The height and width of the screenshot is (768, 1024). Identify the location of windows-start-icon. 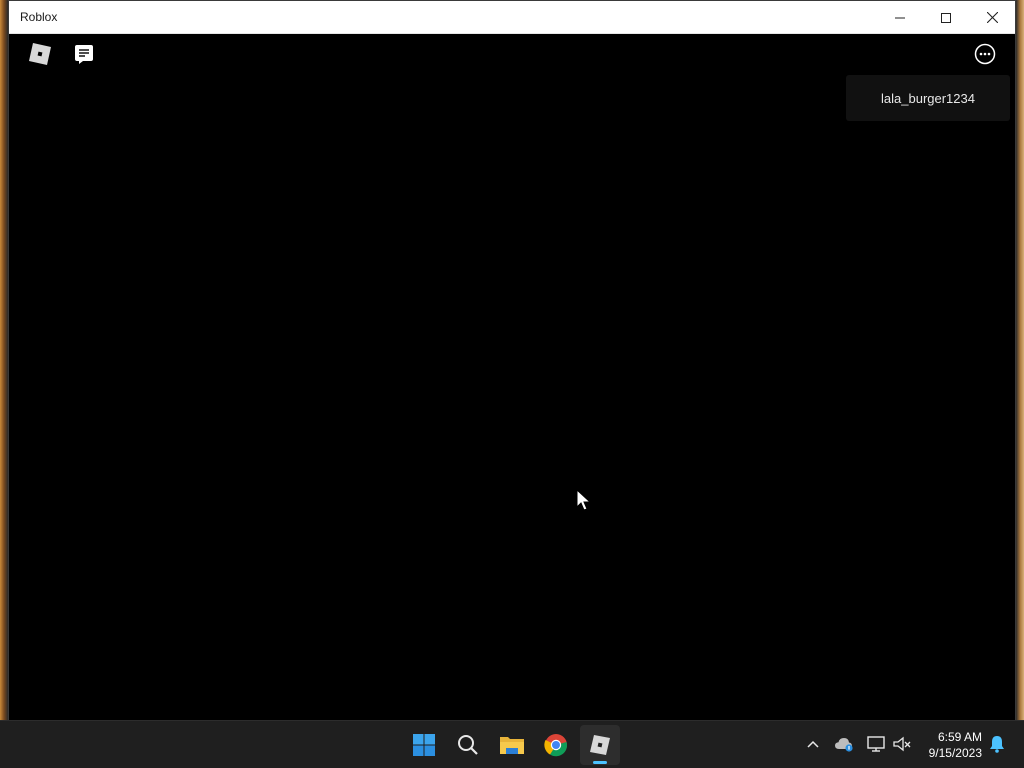
(424, 745).